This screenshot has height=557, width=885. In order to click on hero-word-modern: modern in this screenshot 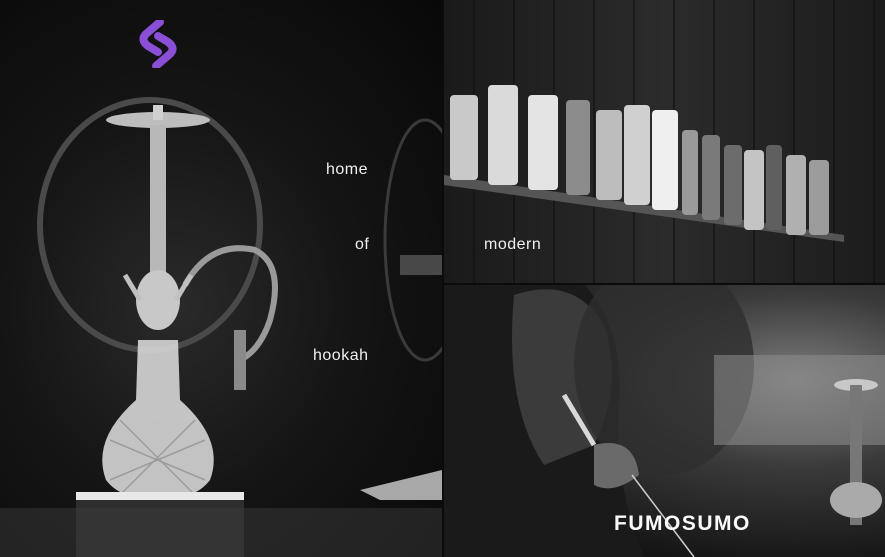, I will do `click(513, 244)`.